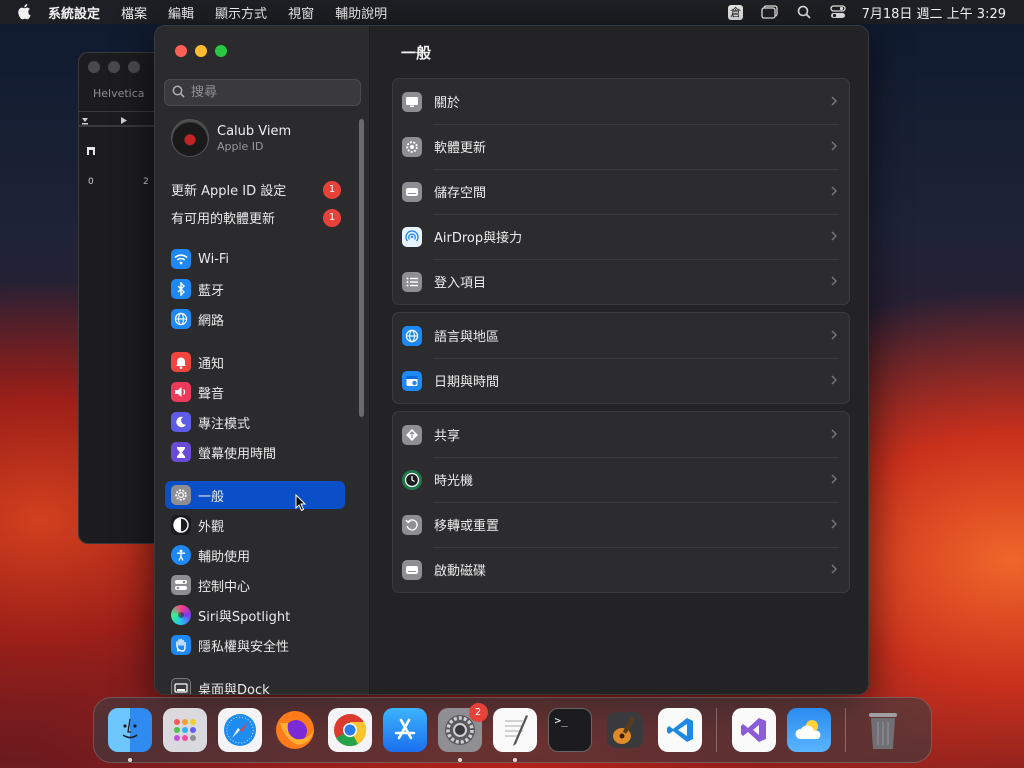  Describe the element at coordinates (181, 422) in the screenshot. I see `moon-icon` at that location.